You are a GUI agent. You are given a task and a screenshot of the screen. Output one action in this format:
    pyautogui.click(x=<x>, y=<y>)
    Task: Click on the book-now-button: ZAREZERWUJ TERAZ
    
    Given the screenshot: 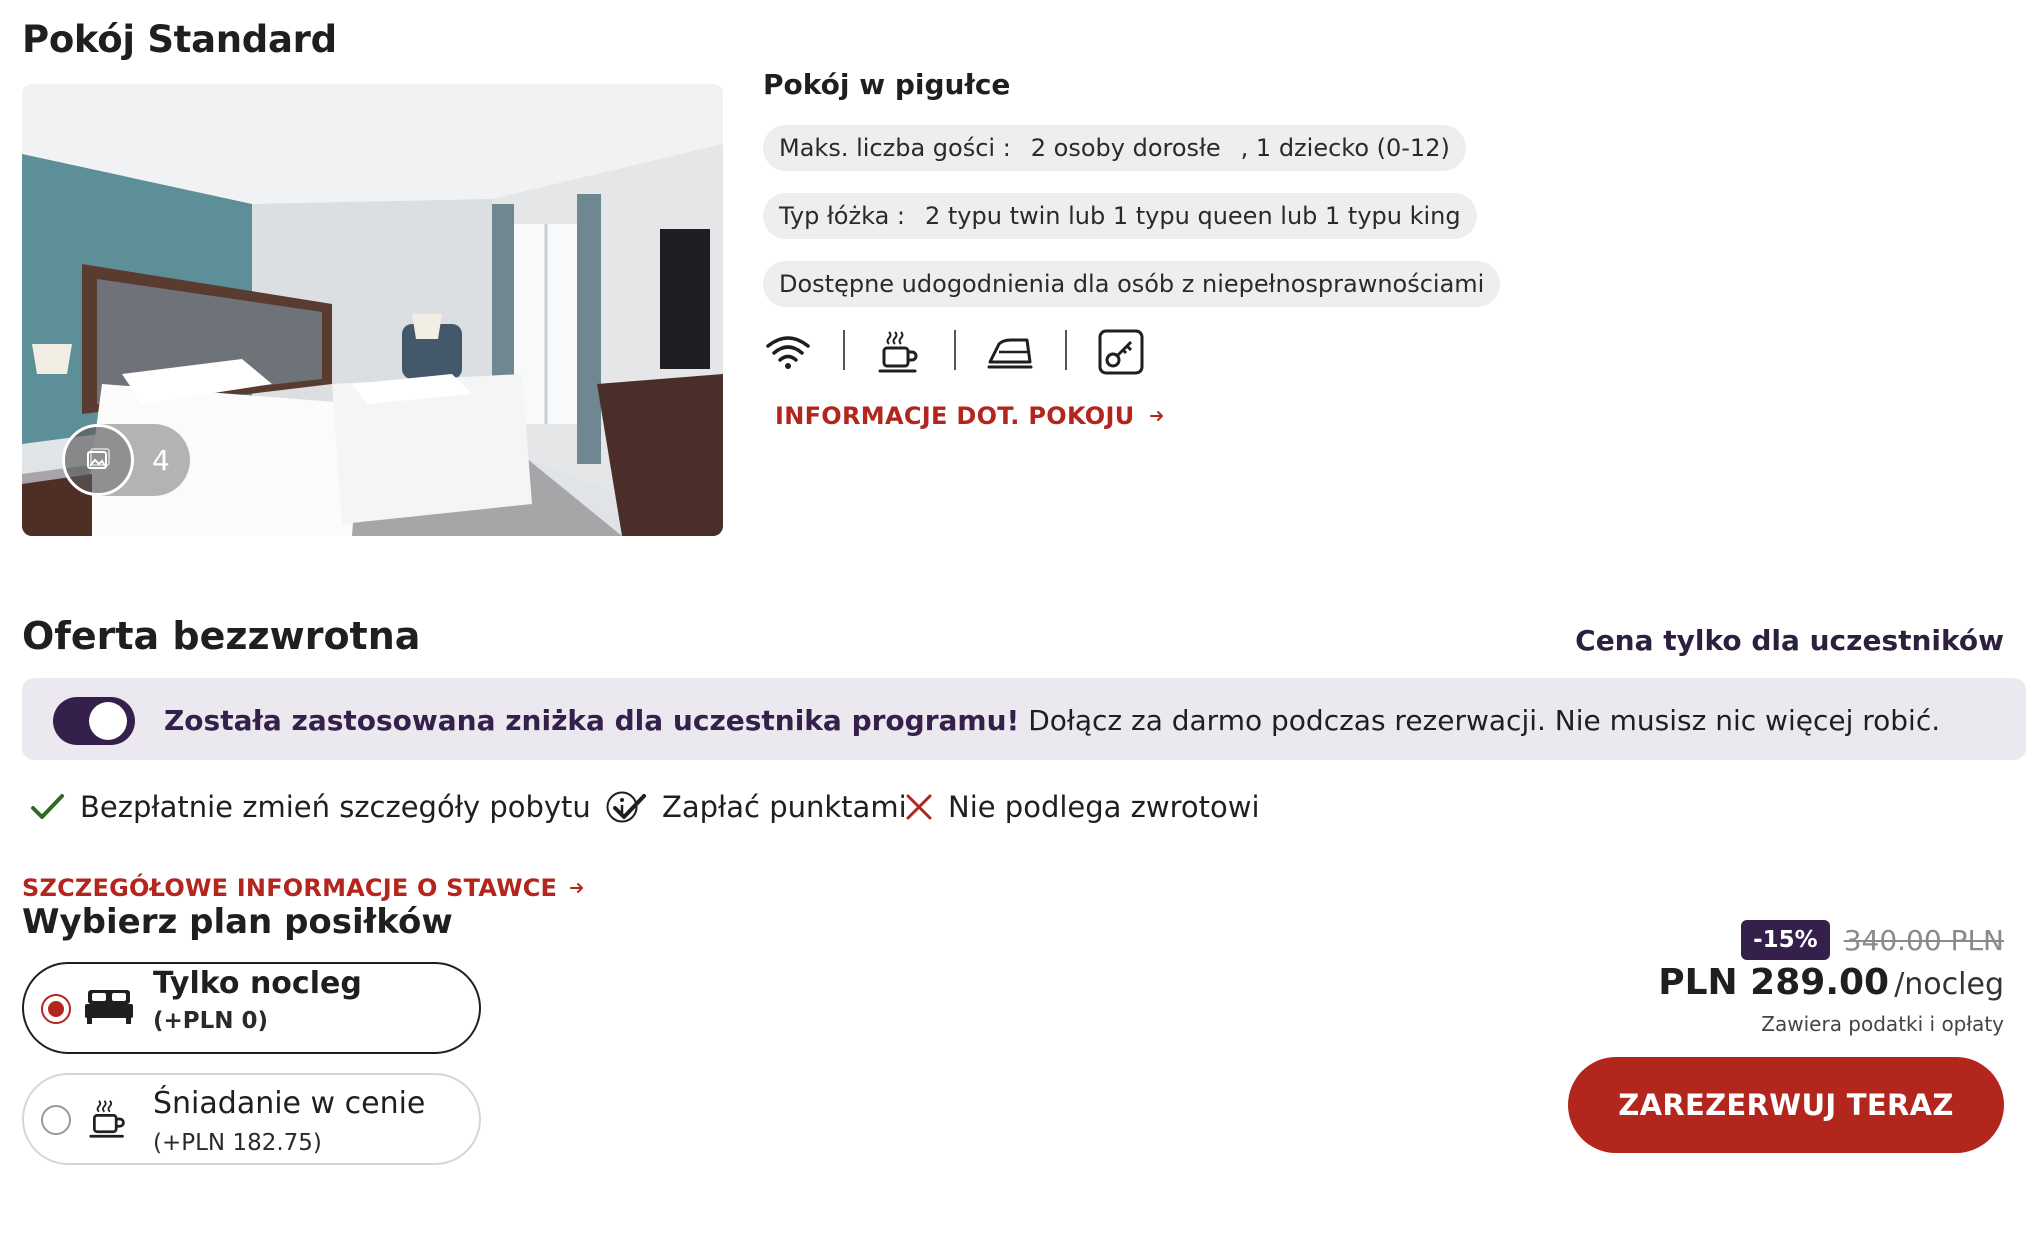 What is the action you would take?
    pyautogui.click(x=1786, y=1105)
    